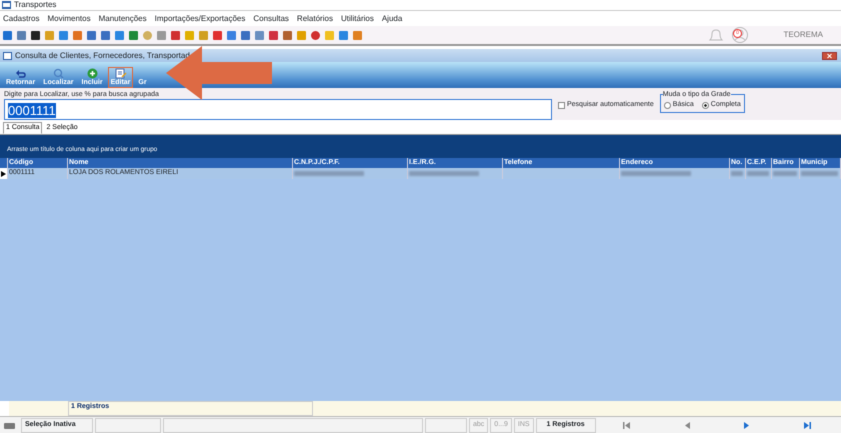 The image size is (841, 433). What do you see at coordinates (21, 74) in the screenshot?
I see `undo-icon` at bounding box center [21, 74].